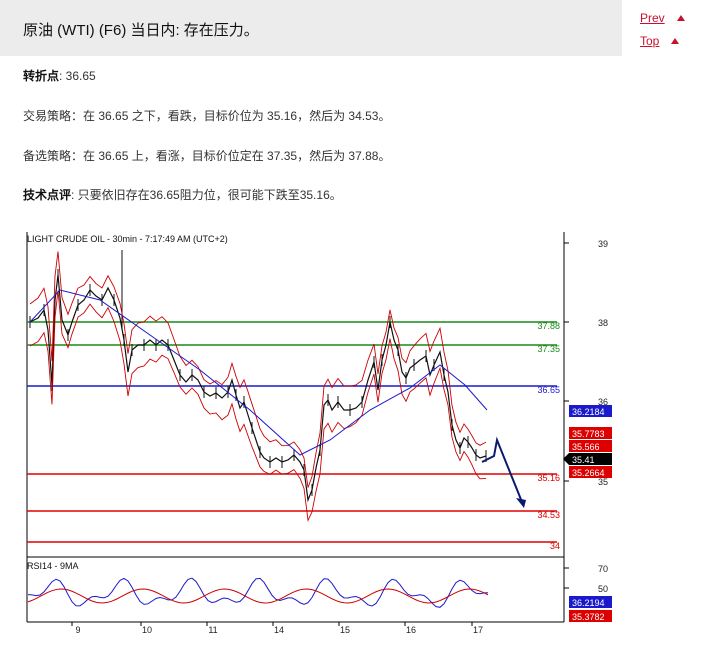 This screenshot has width=702, height=647. I want to click on svg-text: 35.3782, so click(588, 617).